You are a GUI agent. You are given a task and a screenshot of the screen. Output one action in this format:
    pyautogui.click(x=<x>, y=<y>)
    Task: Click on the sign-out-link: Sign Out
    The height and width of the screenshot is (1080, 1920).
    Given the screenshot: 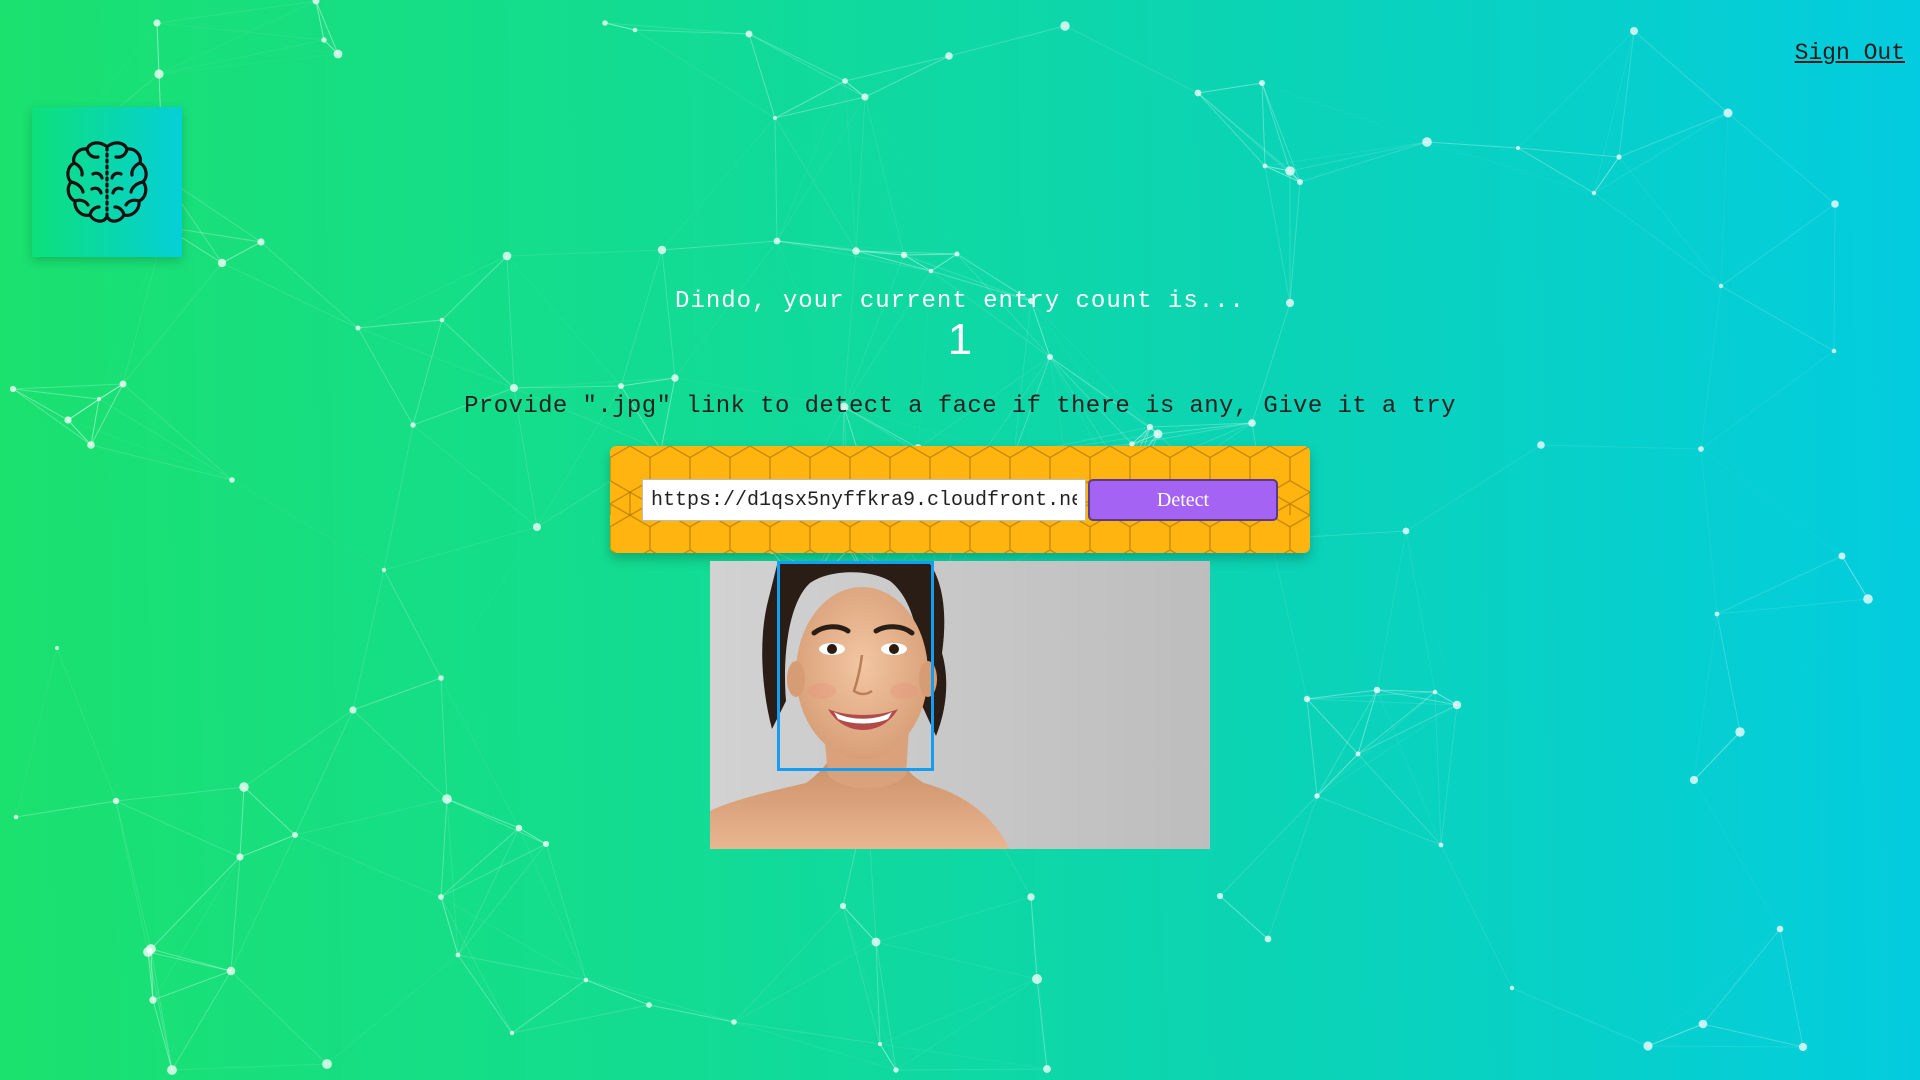 What is the action you would take?
    pyautogui.click(x=1850, y=53)
    